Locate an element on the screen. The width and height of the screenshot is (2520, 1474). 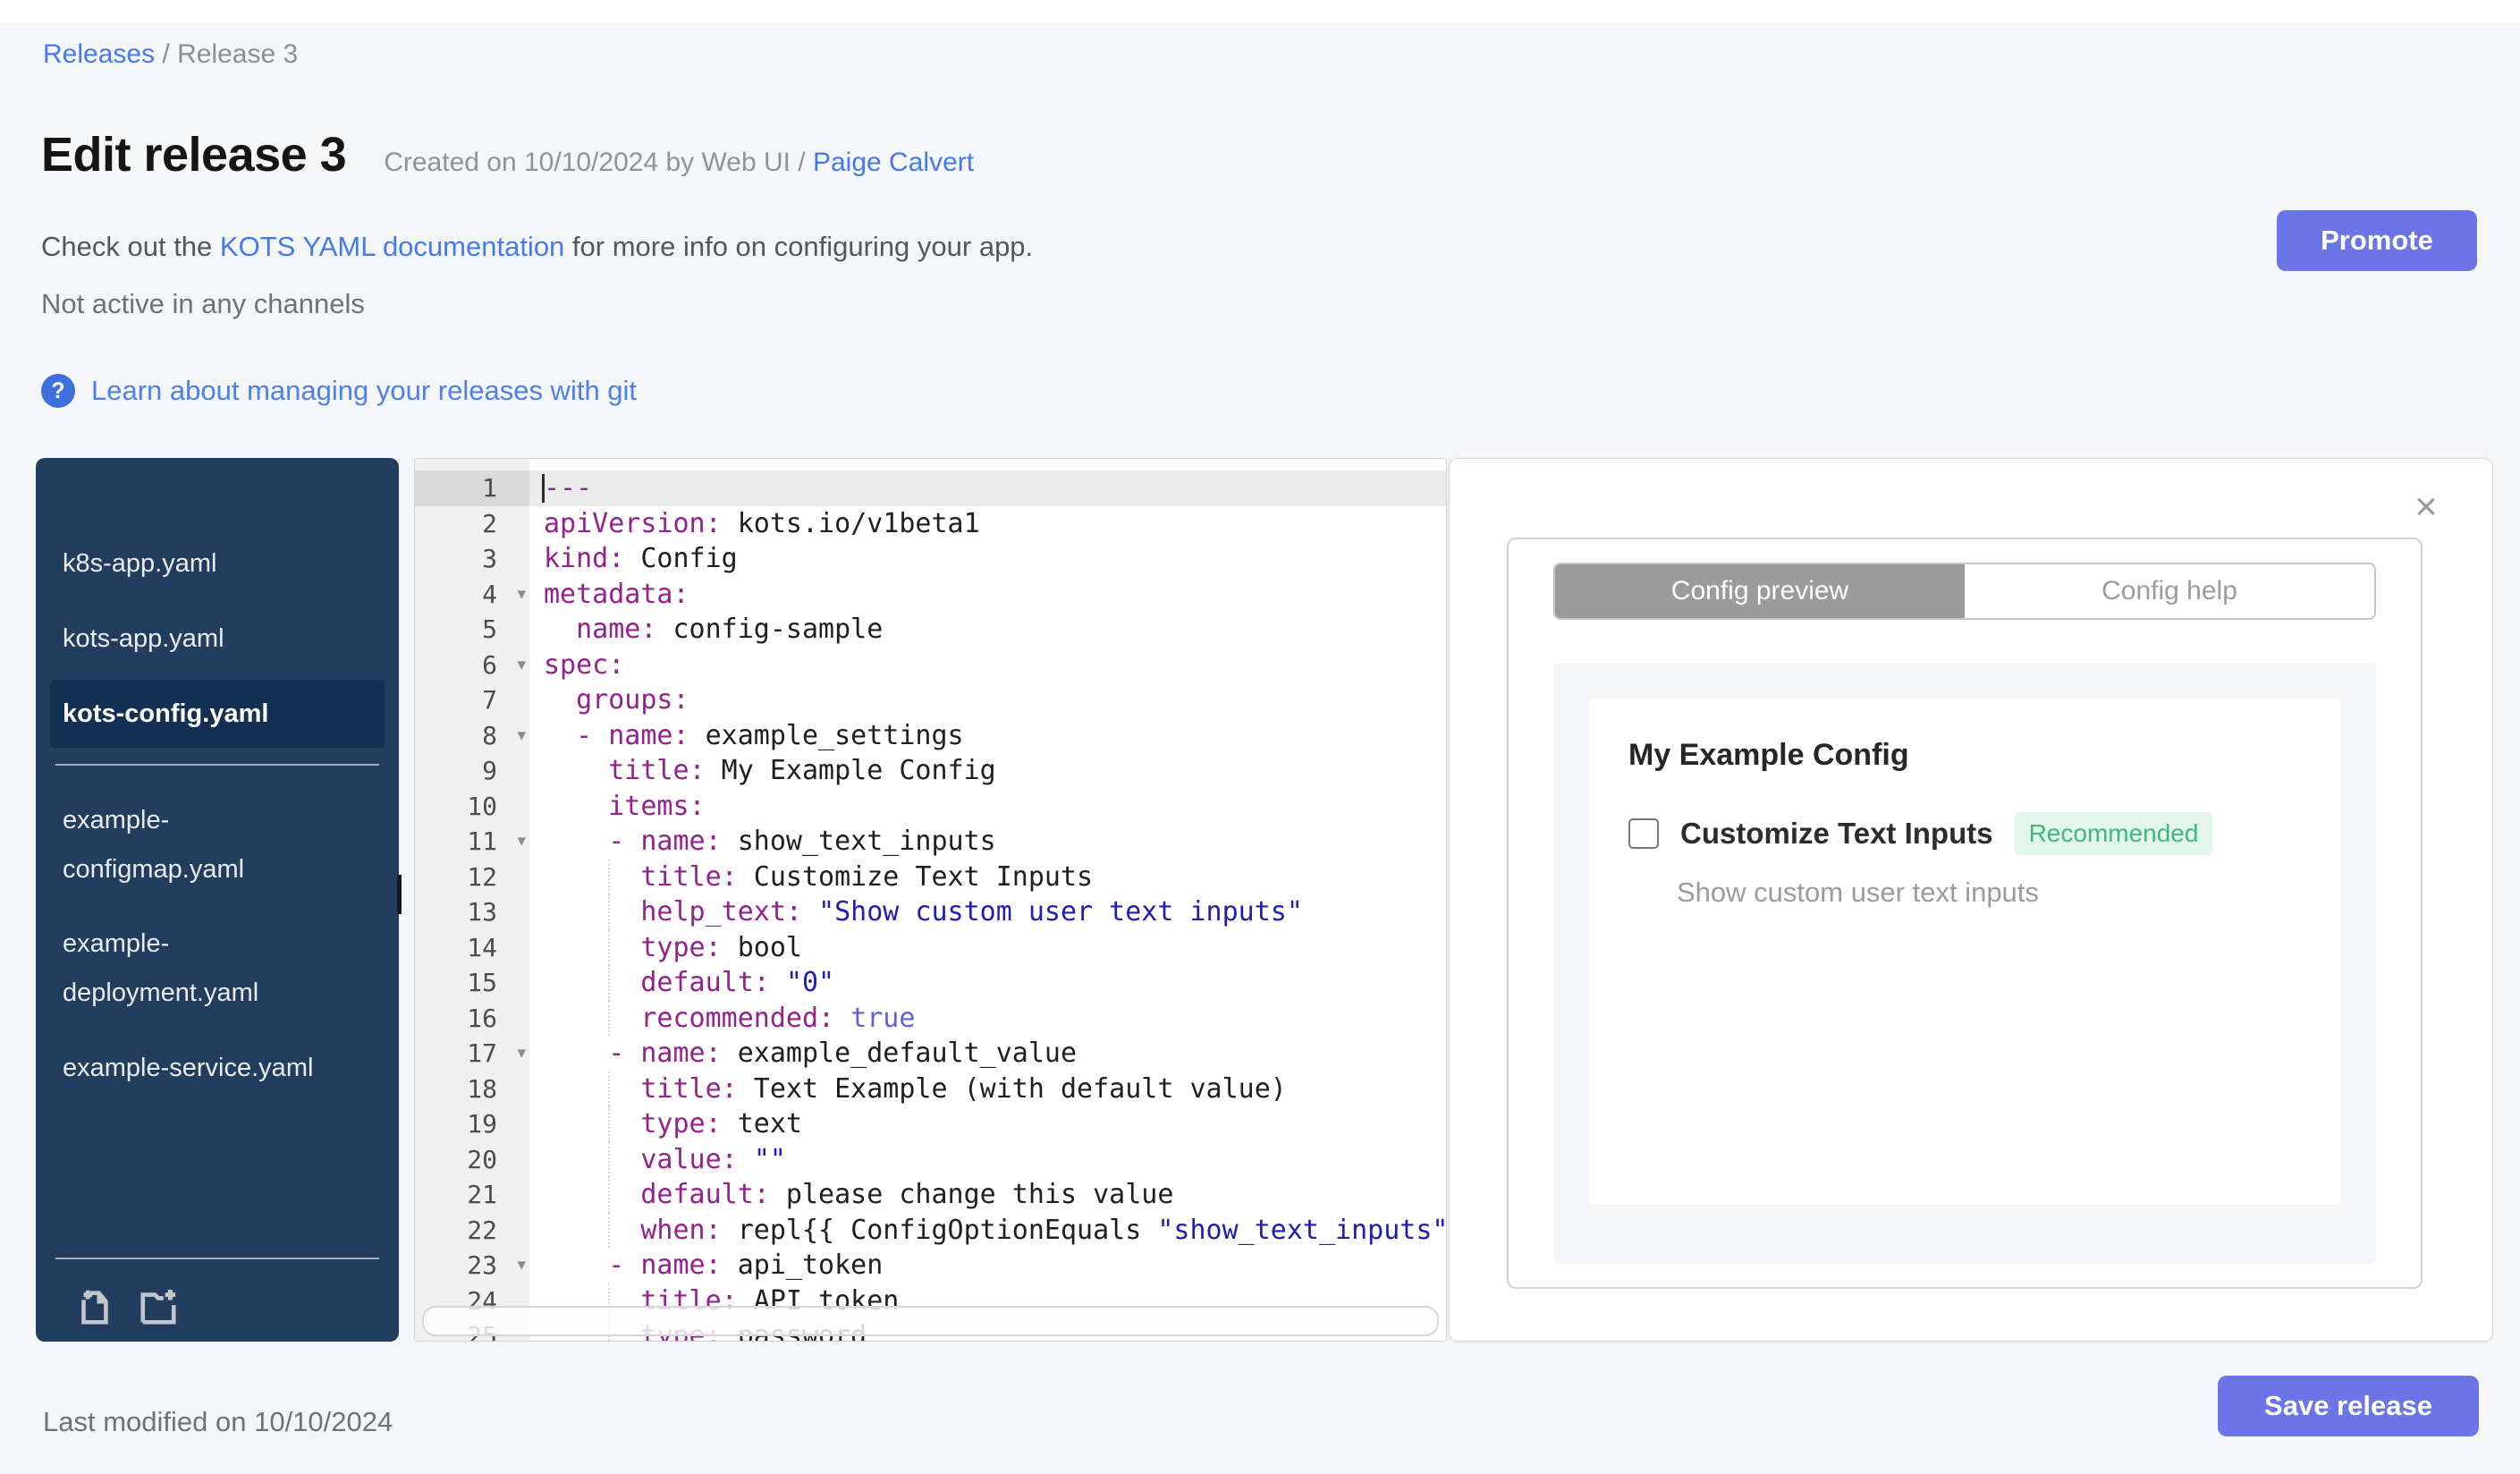
sidebar-file-item: kots-app.yaml is located at coordinates (217, 639).